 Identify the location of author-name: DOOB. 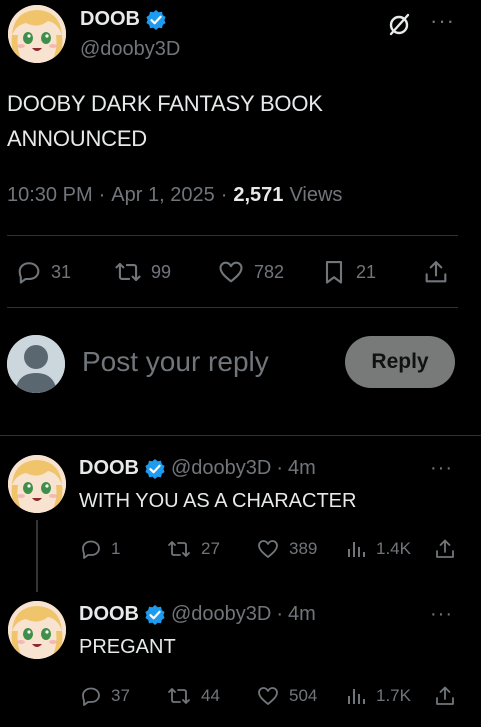
(110, 19).